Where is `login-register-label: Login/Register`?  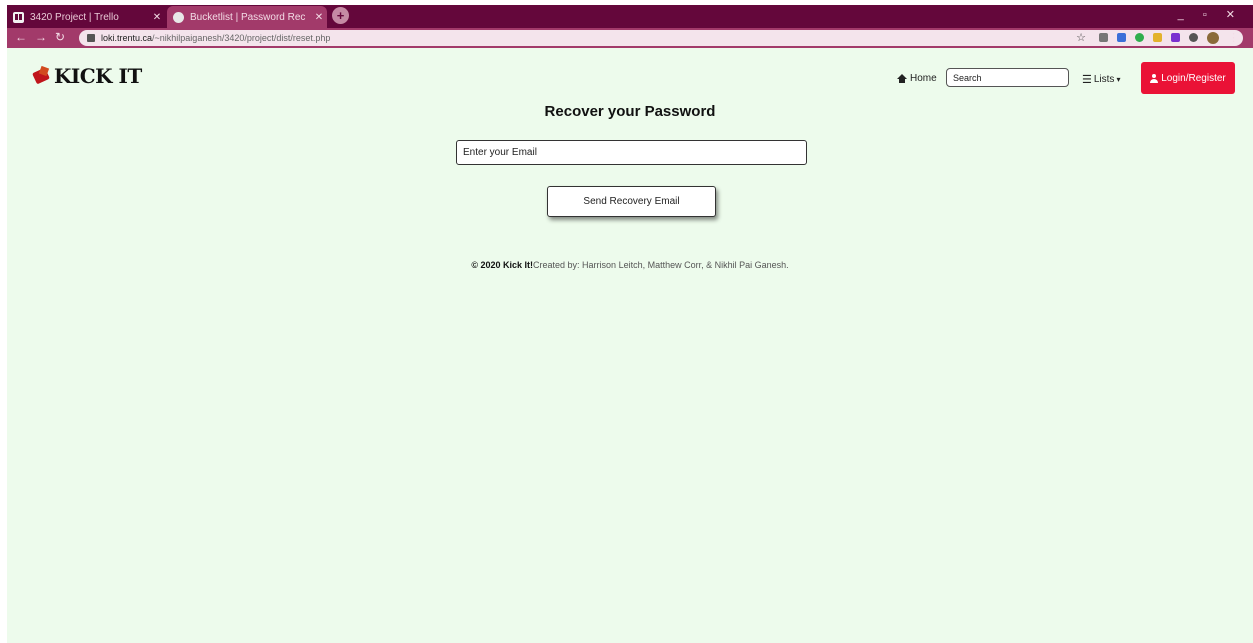 login-register-label: Login/Register is located at coordinates (1193, 78).